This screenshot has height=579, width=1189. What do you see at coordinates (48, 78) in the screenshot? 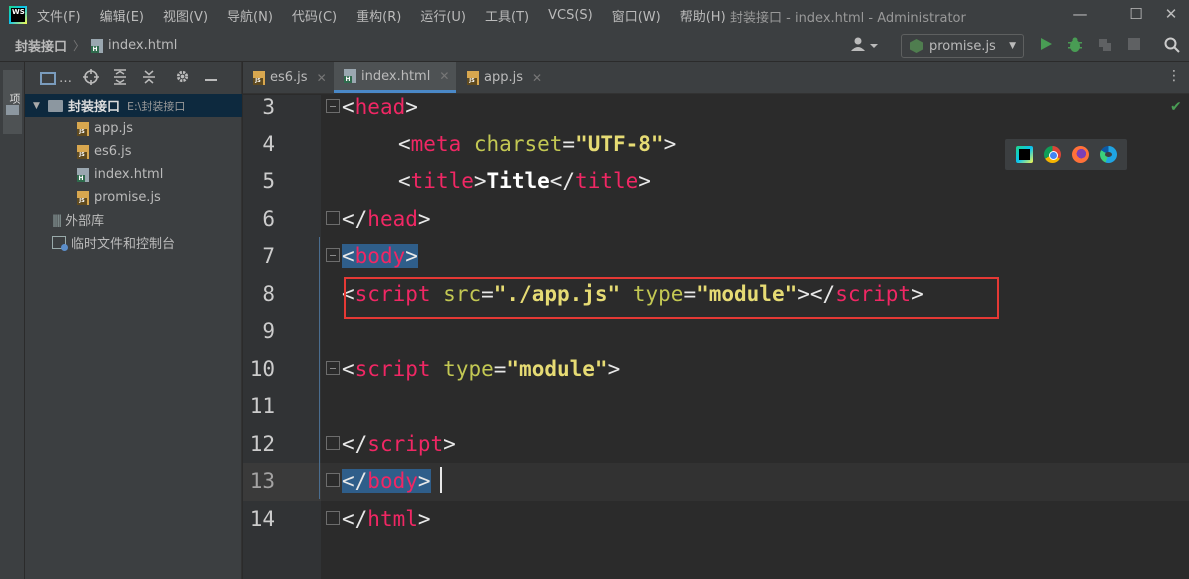
I see `project-view-icon` at bounding box center [48, 78].